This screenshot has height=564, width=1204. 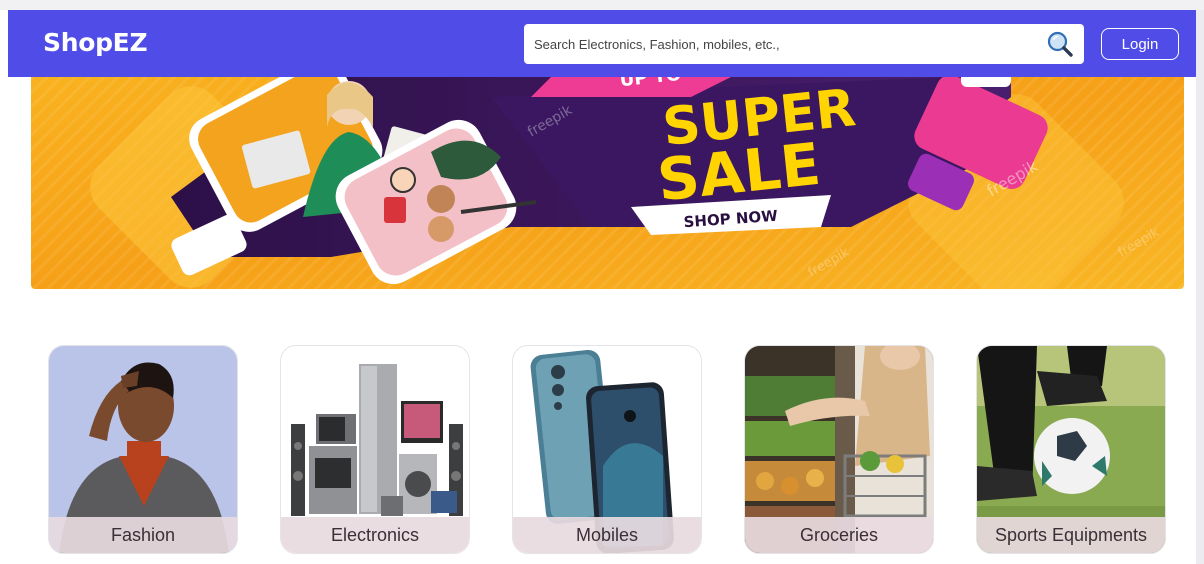 What do you see at coordinates (839, 535) in the screenshot?
I see `category-label: Groceries` at bounding box center [839, 535].